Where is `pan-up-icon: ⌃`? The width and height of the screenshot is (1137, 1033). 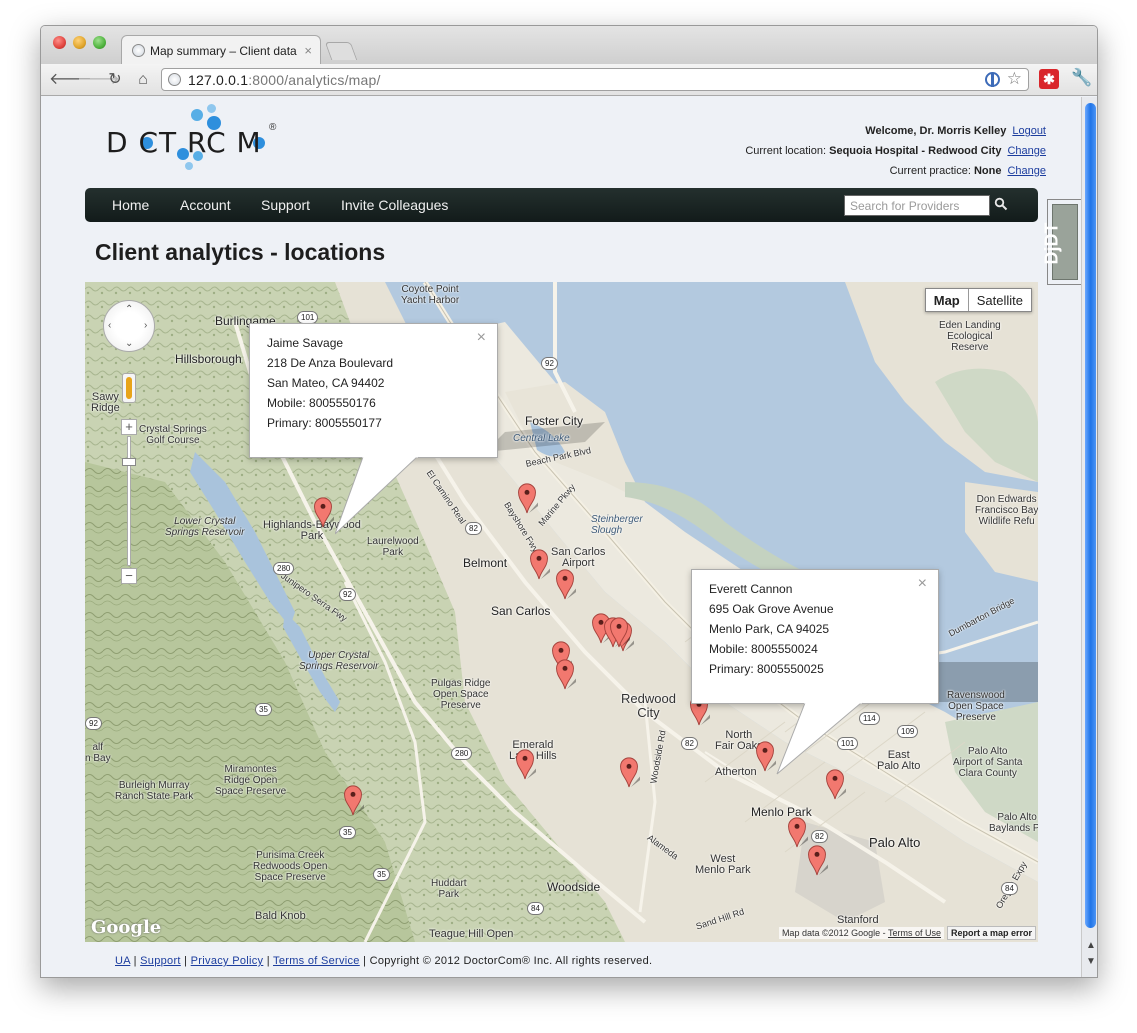
pan-up-icon: ⌃ is located at coordinates (129, 309).